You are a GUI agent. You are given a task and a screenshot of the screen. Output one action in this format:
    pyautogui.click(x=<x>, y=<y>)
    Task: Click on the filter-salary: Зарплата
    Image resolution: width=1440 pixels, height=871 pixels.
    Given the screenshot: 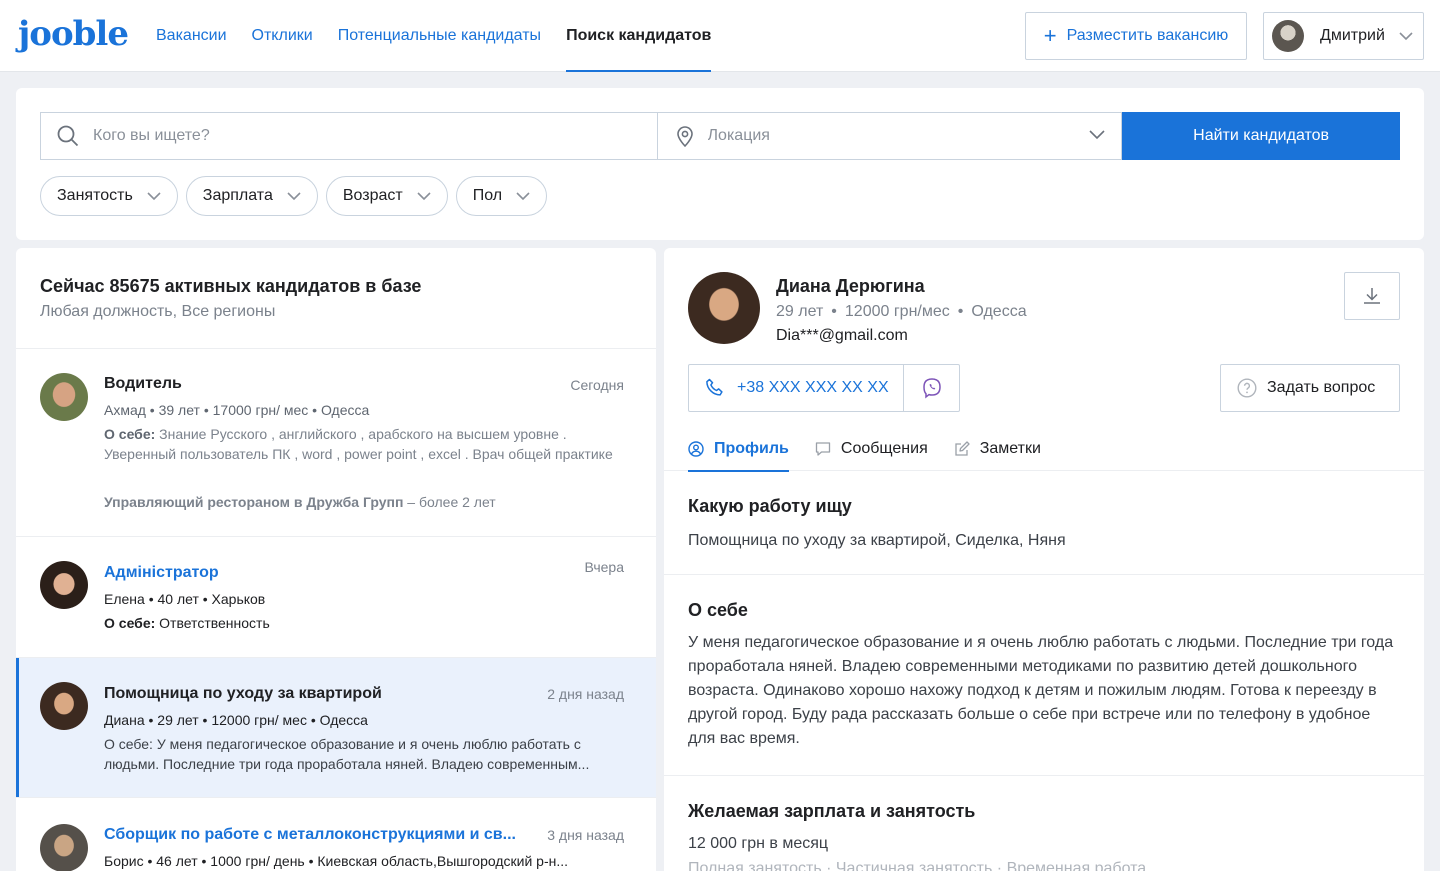 What is the action you would take?
    pyautogui.click(x=251, y=196)
    